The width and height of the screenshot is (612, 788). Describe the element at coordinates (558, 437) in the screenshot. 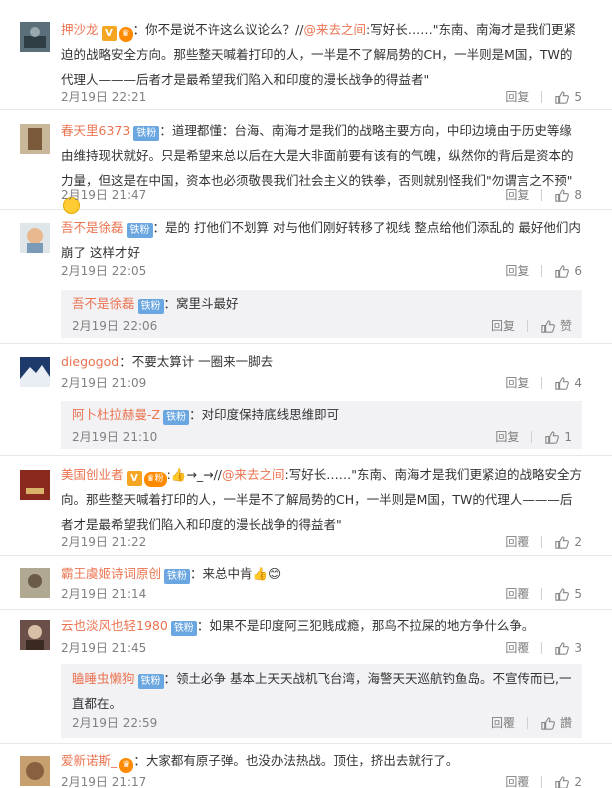

I see `like-button: 1` at that location.